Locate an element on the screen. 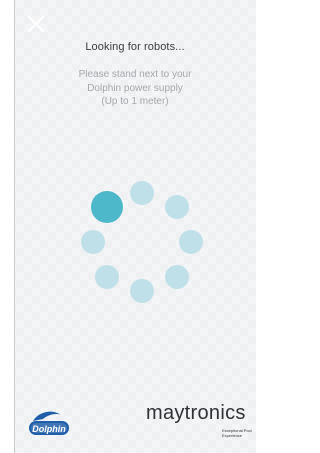 This screenshot has height=453, width=320. close-icon is located at coordinates (36, 24).